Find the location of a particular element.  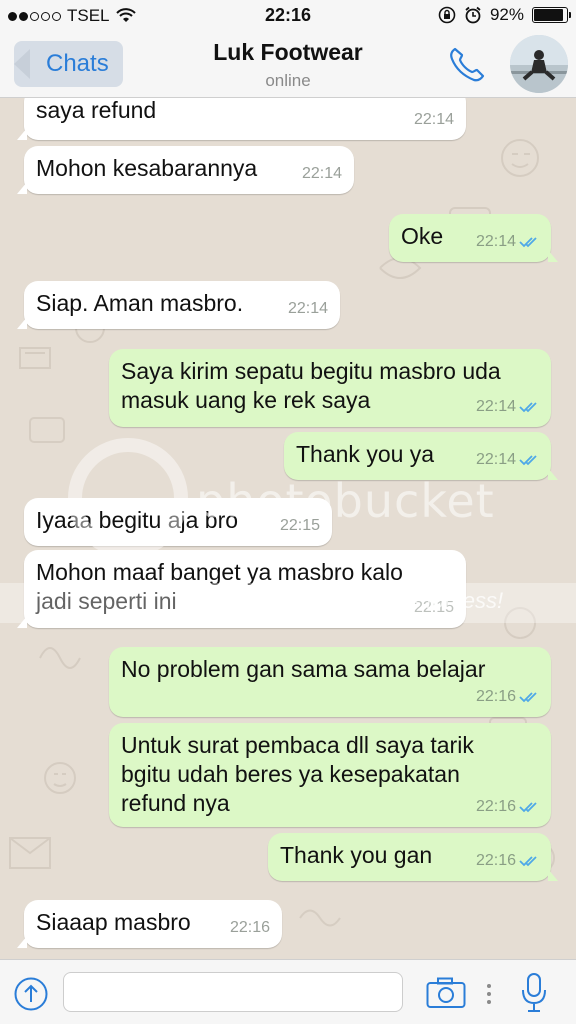

message-line: Siaaap masbro is located at coordinates (113, 922).